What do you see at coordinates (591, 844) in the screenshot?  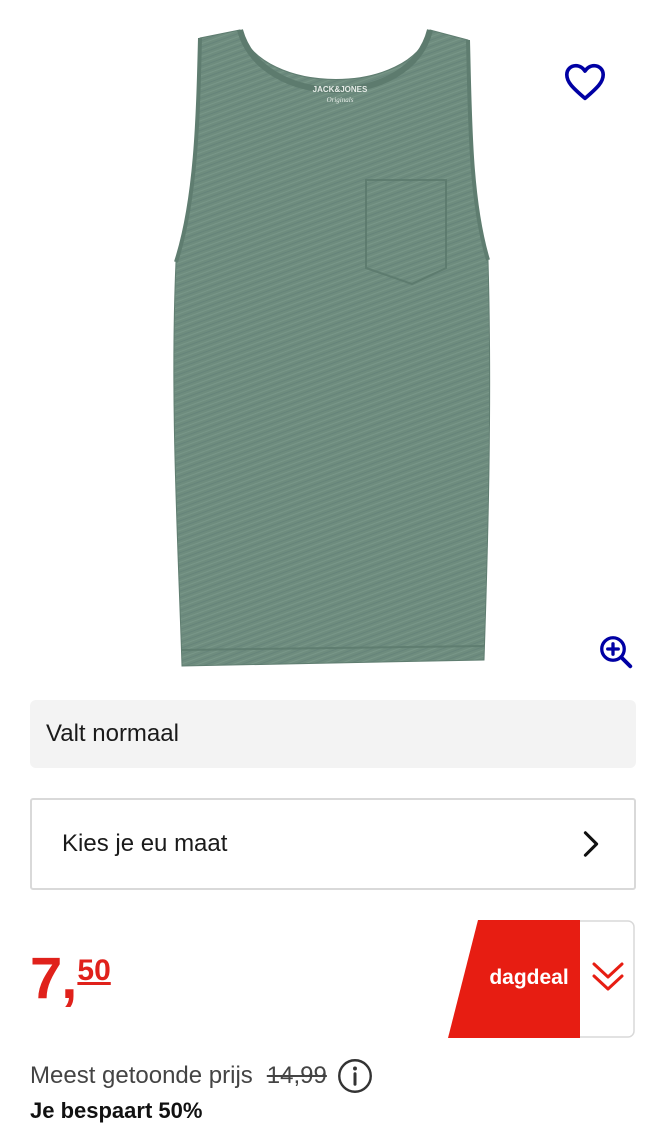 I see `chevron-right-icon` at bounding box center [591, 844].